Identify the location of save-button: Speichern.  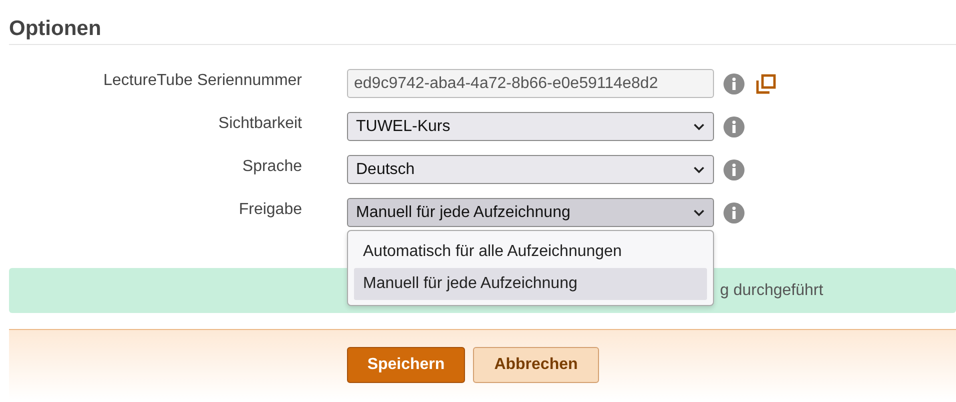
(406, 365).